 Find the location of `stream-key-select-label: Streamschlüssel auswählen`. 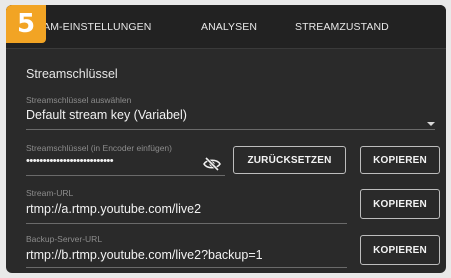

stream-key-select-label: Streamschlüssel auswählen is located at coordinates (79, 100).